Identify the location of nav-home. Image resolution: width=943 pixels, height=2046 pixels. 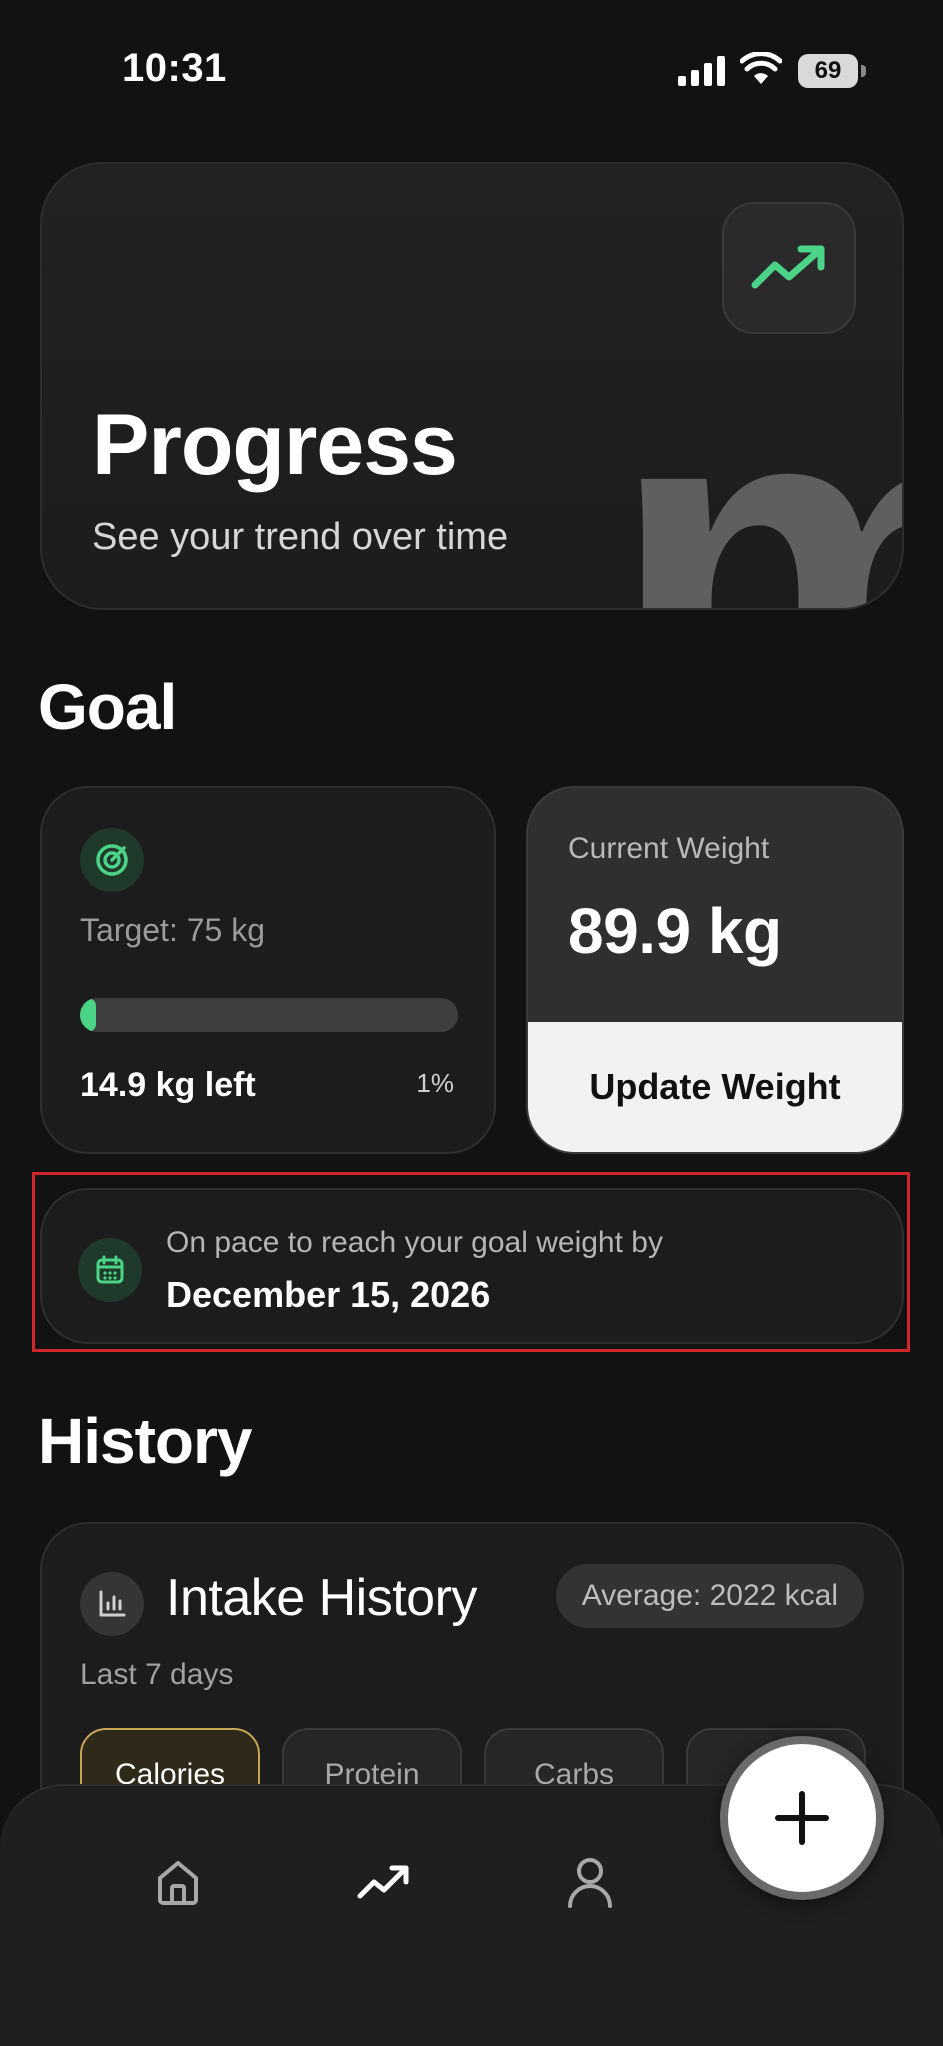
(178, 1882).